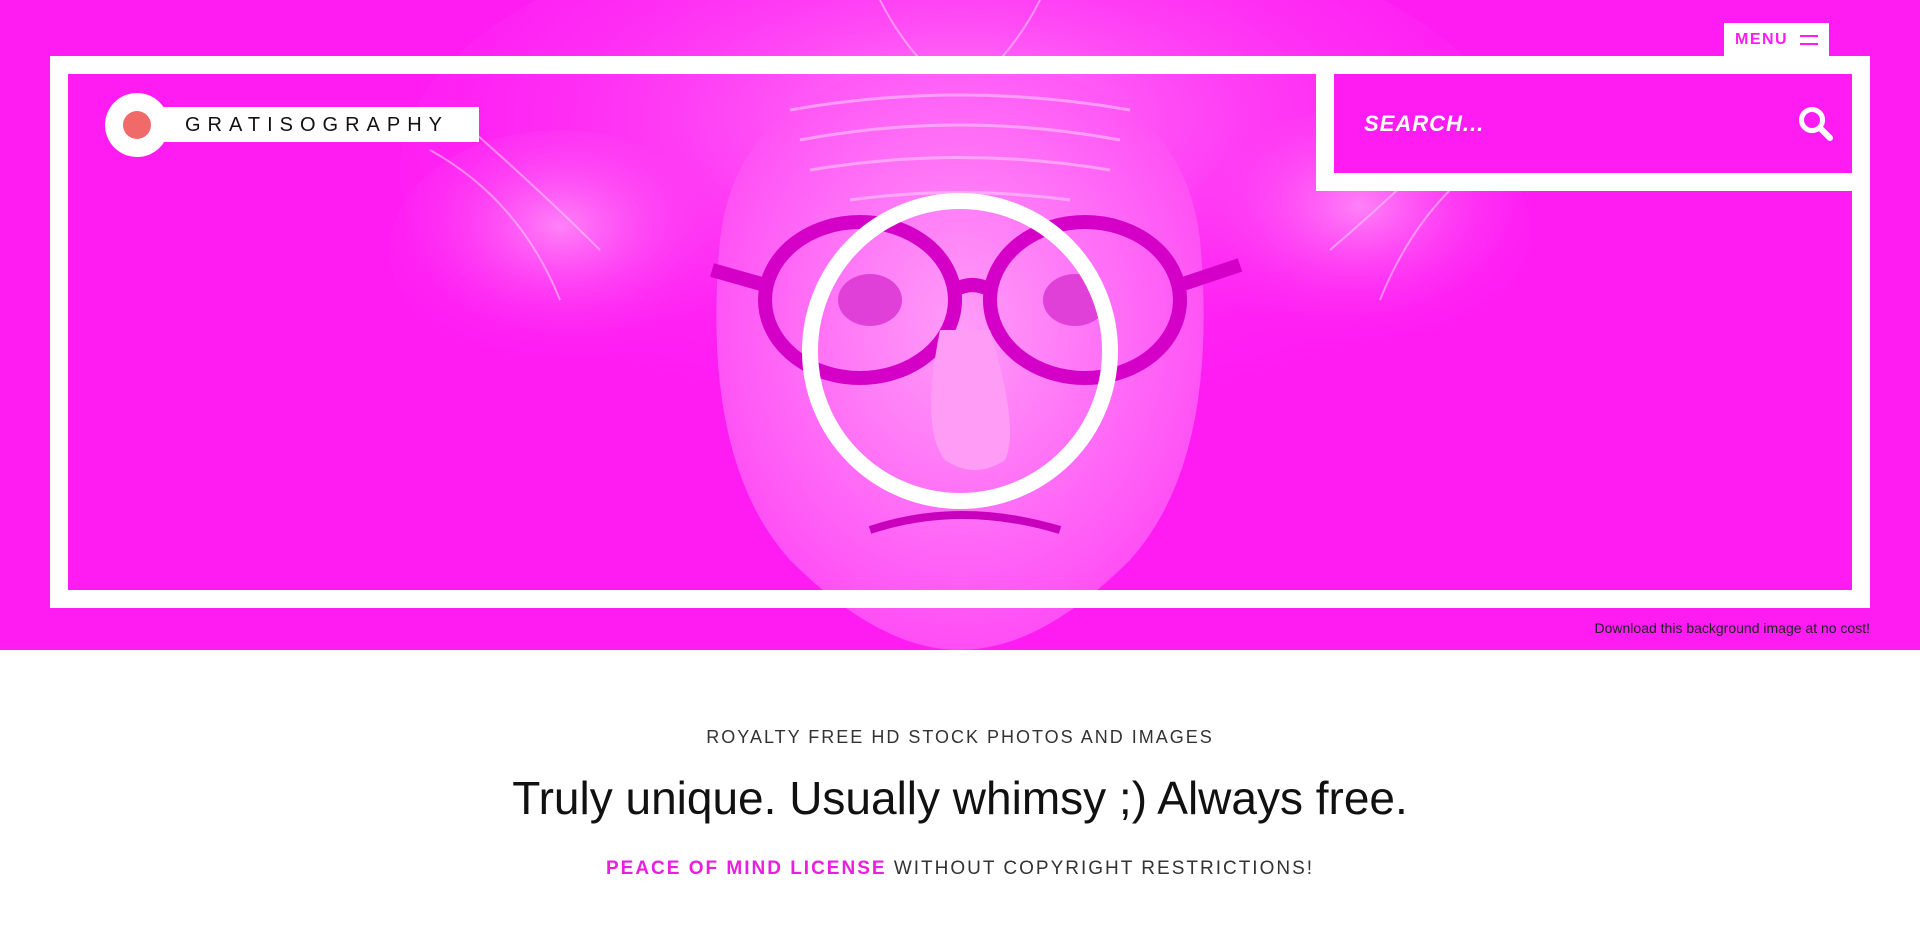  What do you see at coordinates (1809, 40) in the screenshot?
I see `hamburger-icon` at bounding box center [1809, 40].